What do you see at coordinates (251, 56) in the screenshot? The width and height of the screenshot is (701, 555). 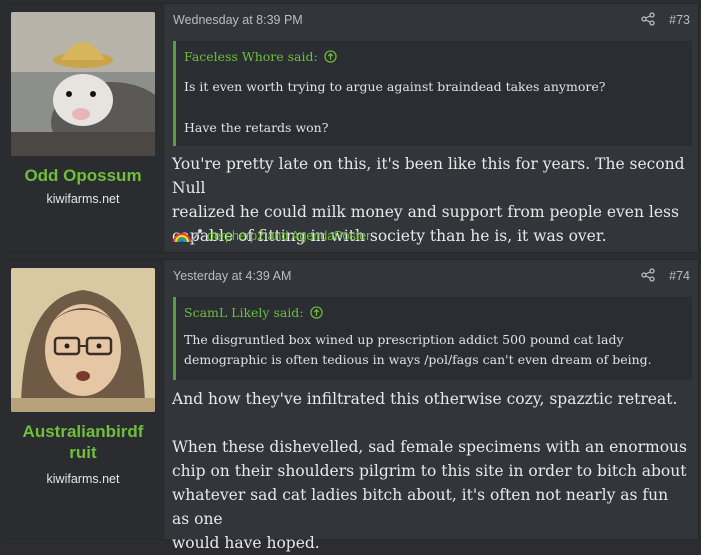 I see `quote-author-label: Faceless Whore said:` at bounding box center [251, 56].